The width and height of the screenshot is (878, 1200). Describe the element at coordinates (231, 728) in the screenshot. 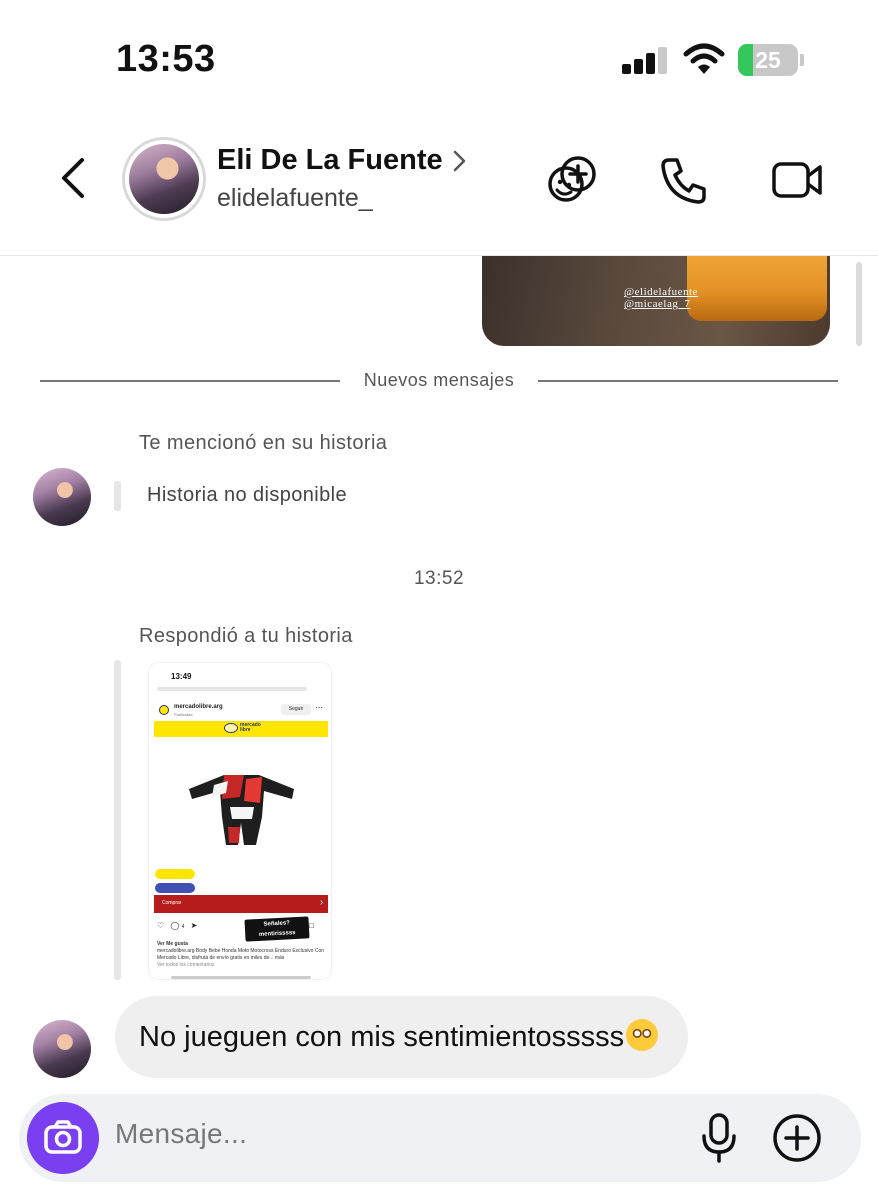

I see `handshake-logo-icon` at that location.